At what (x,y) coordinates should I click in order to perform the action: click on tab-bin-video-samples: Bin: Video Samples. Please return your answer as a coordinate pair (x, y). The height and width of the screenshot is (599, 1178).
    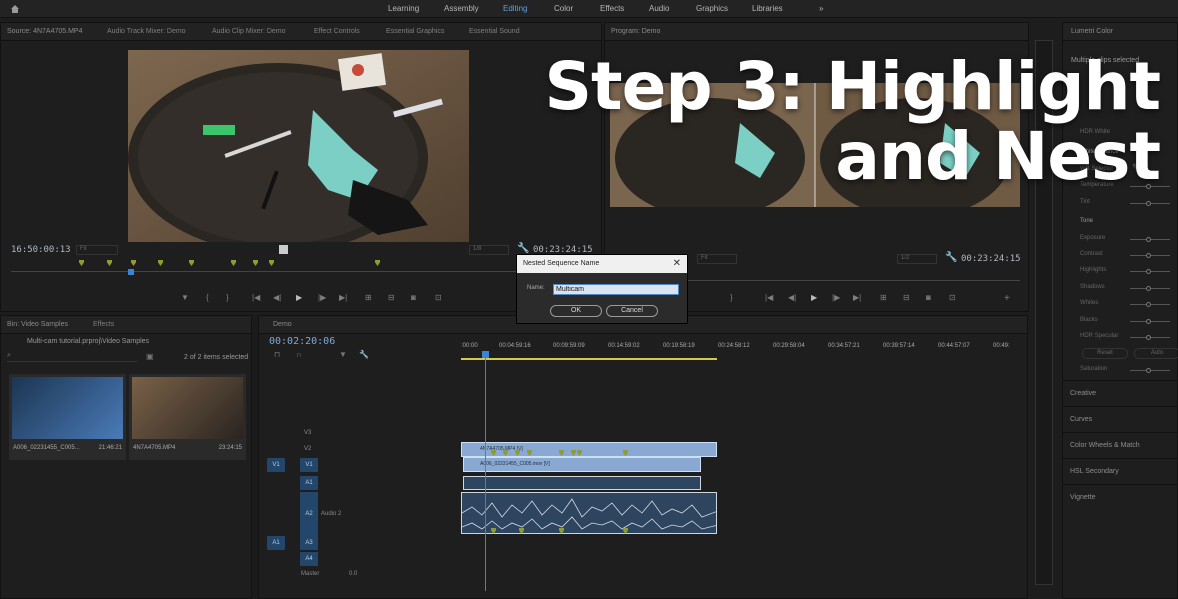
    Looking at the image, I should click on (37, 324).